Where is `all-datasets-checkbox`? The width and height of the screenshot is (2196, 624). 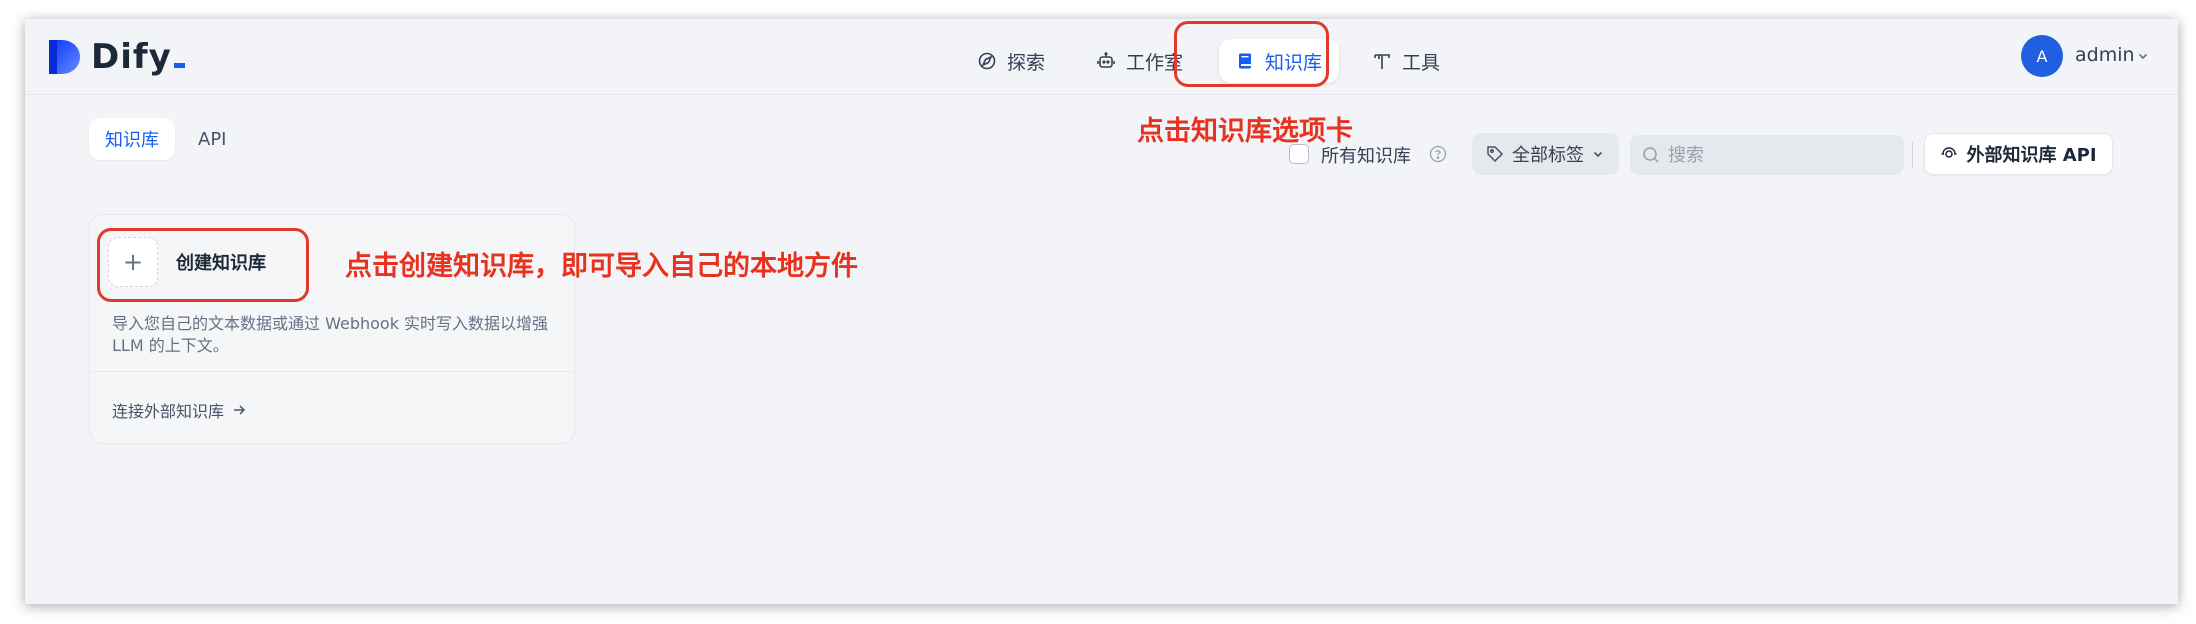
all-datasets-checkbox is located at coordinates (1299, 154).